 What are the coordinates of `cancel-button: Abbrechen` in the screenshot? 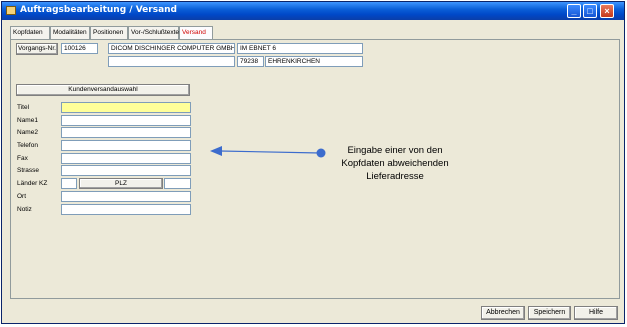 It's located at (503, 313).